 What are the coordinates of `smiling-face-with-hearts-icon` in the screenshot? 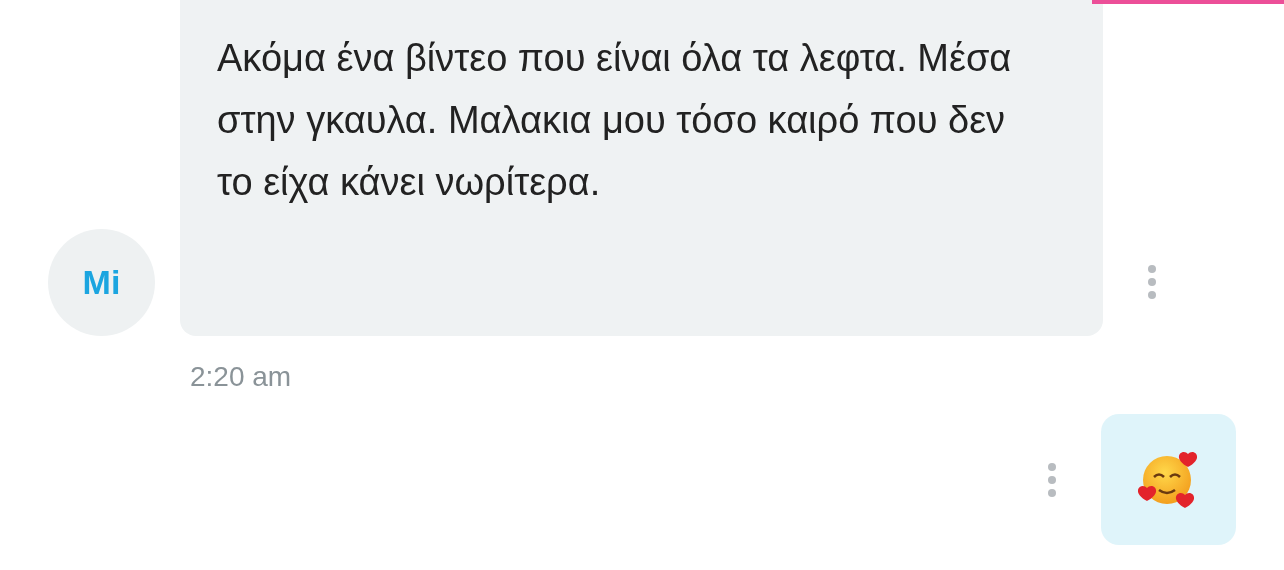 It's located at (1168, 479).